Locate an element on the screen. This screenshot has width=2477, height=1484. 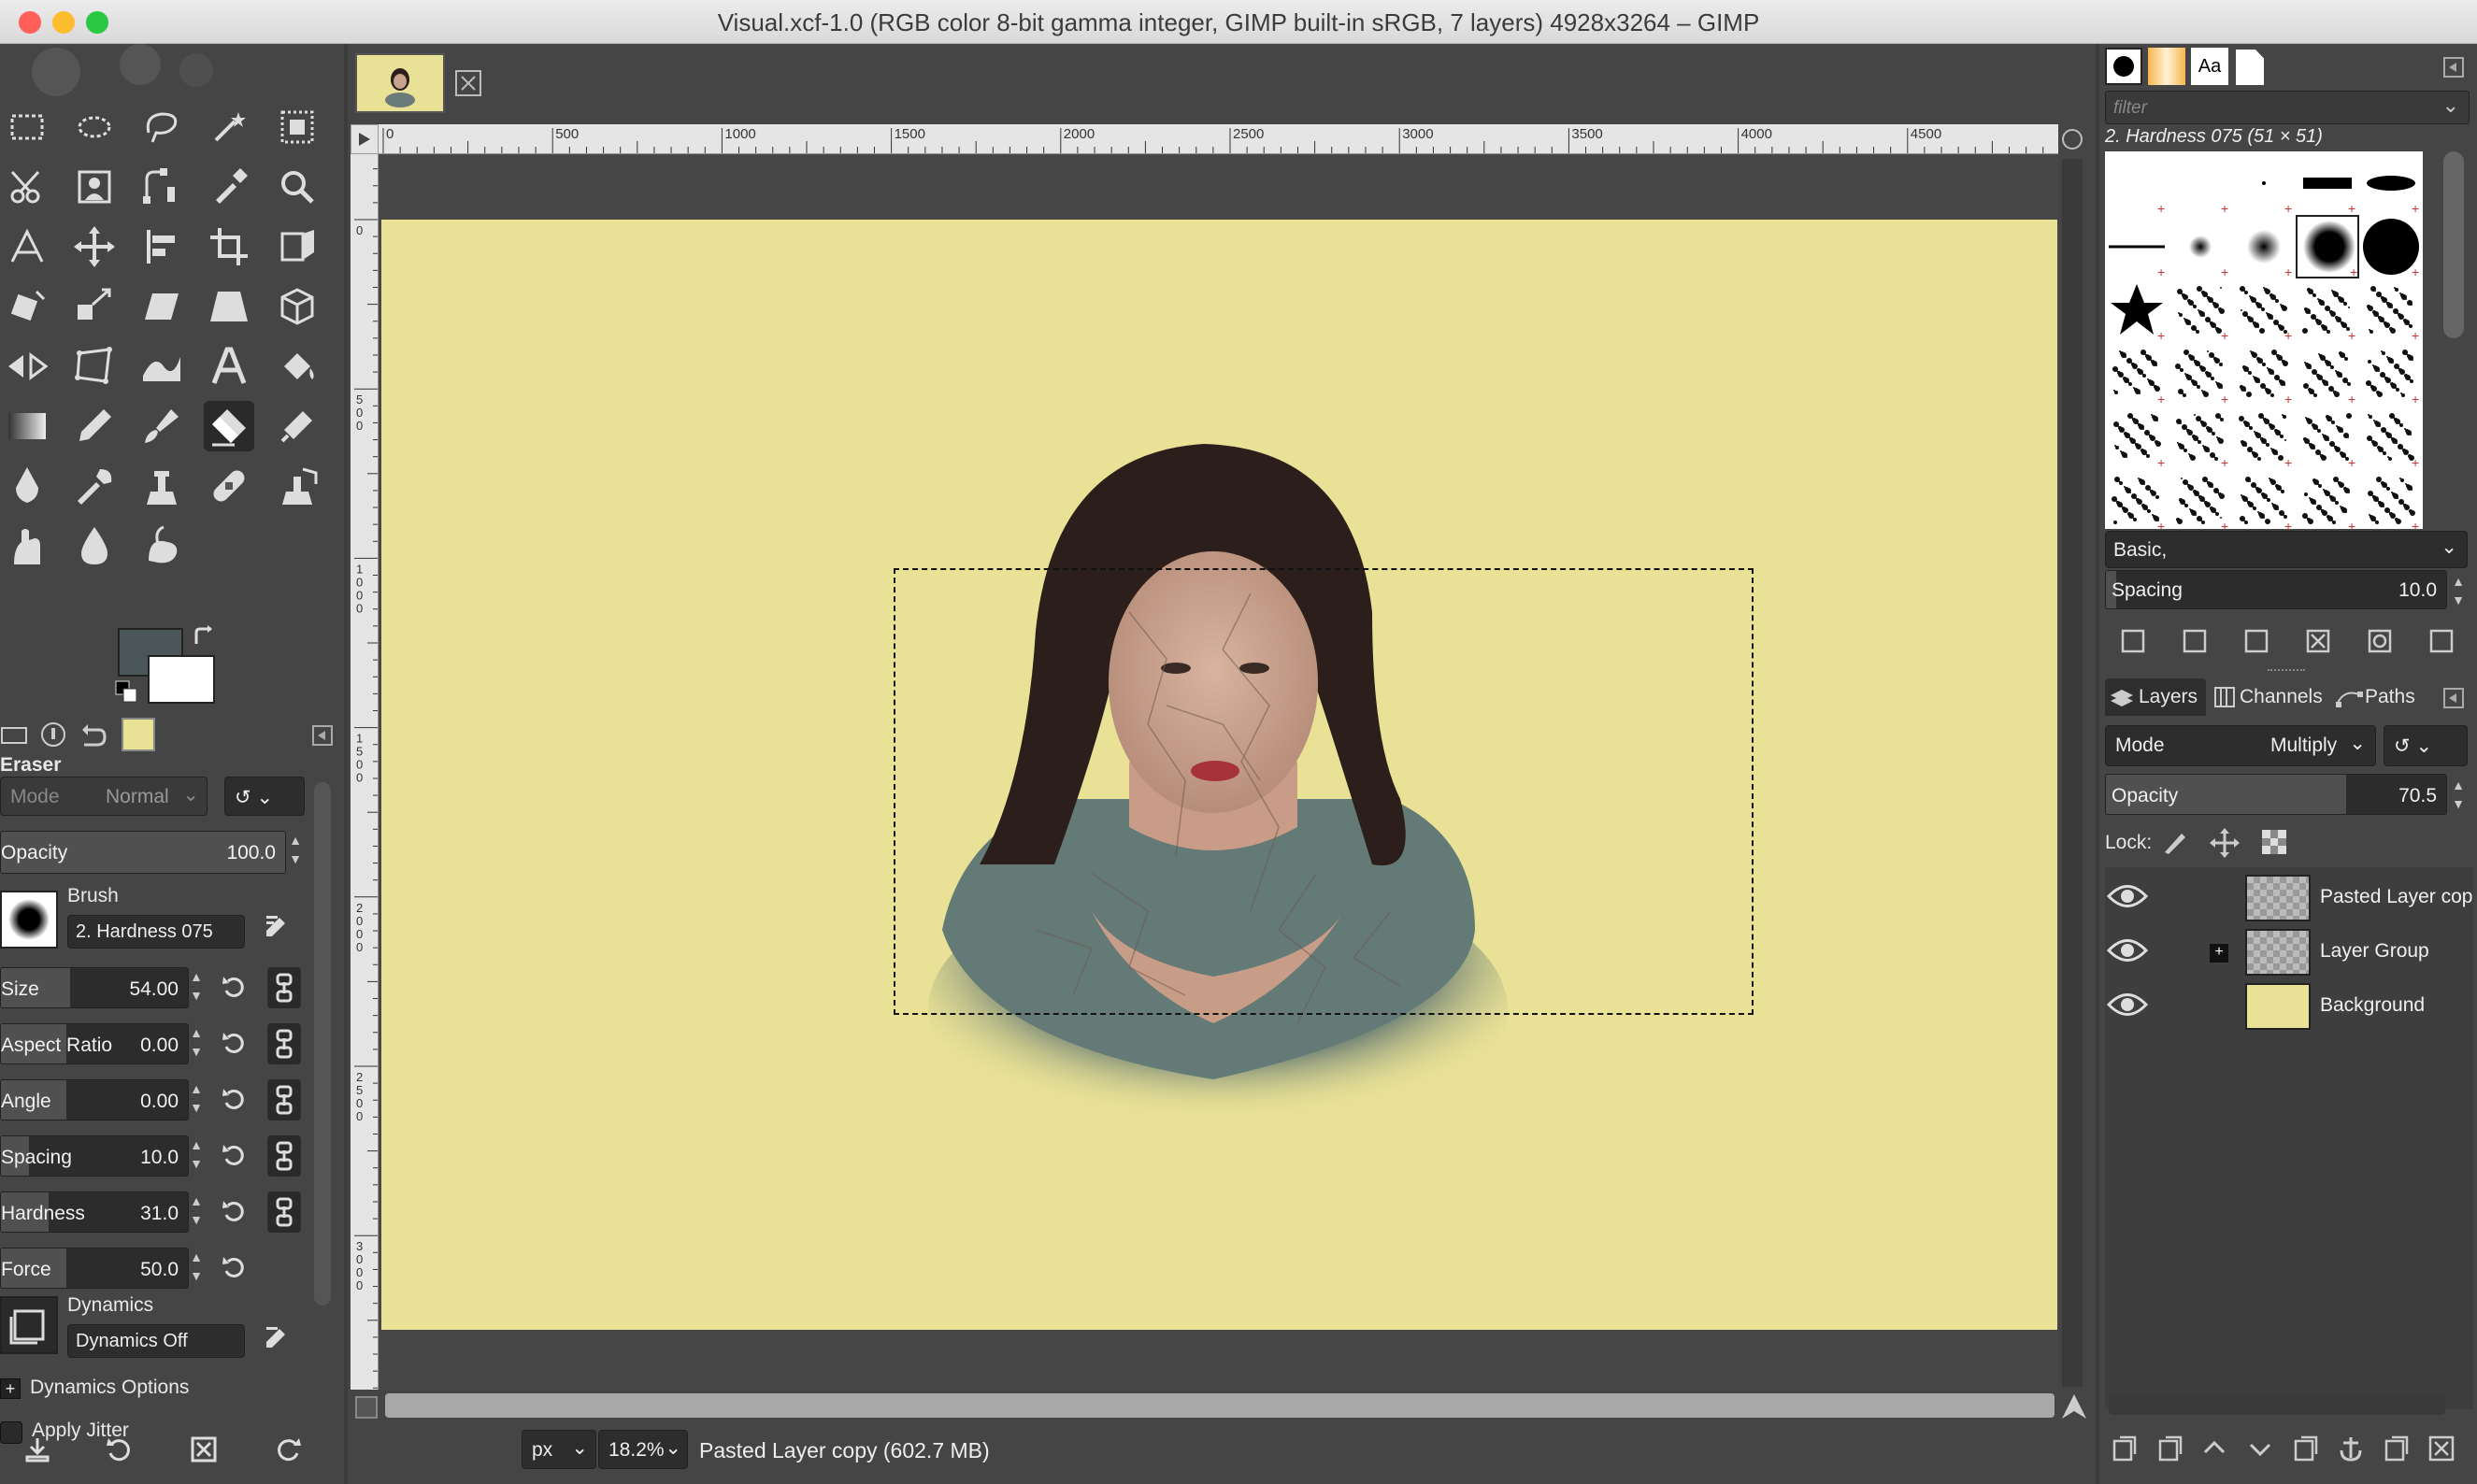
tool-dodge-burn is located at coordinates (161, 546).